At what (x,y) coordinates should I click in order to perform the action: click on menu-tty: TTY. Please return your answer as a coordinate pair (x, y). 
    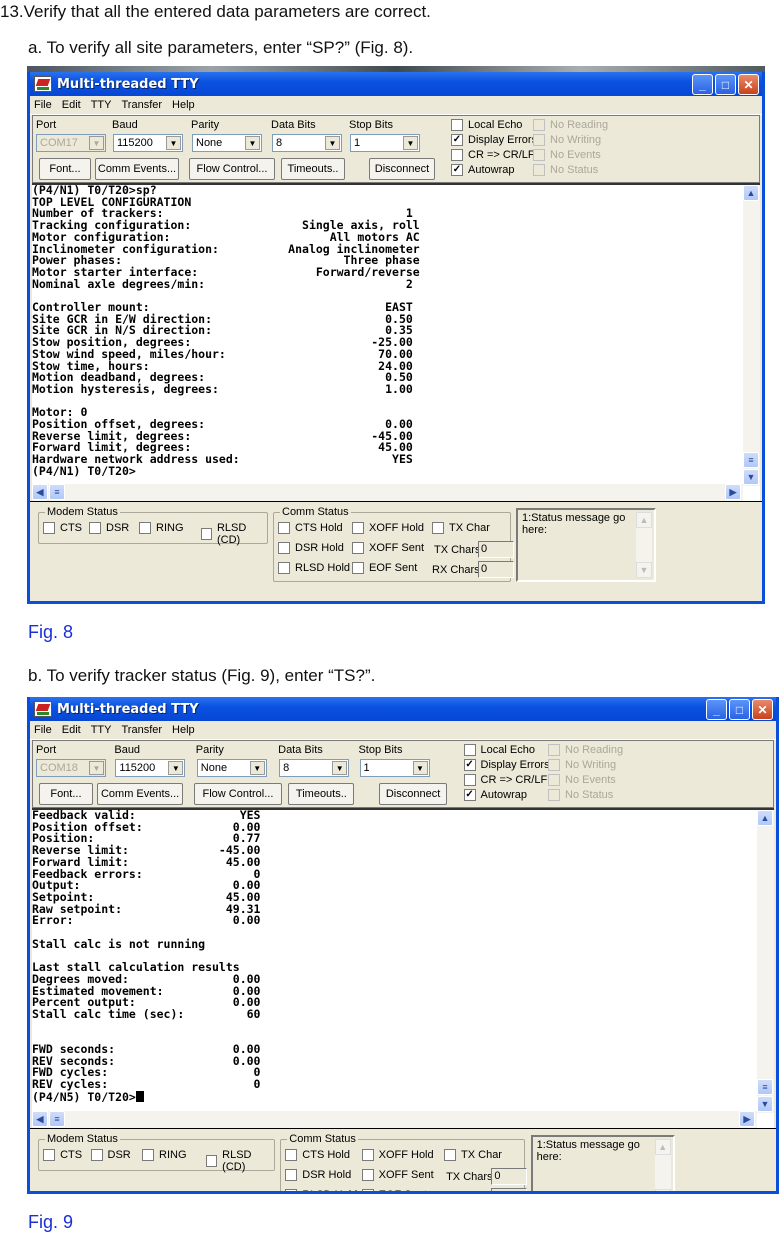
    Looking at the image, I should click on (101, 730).